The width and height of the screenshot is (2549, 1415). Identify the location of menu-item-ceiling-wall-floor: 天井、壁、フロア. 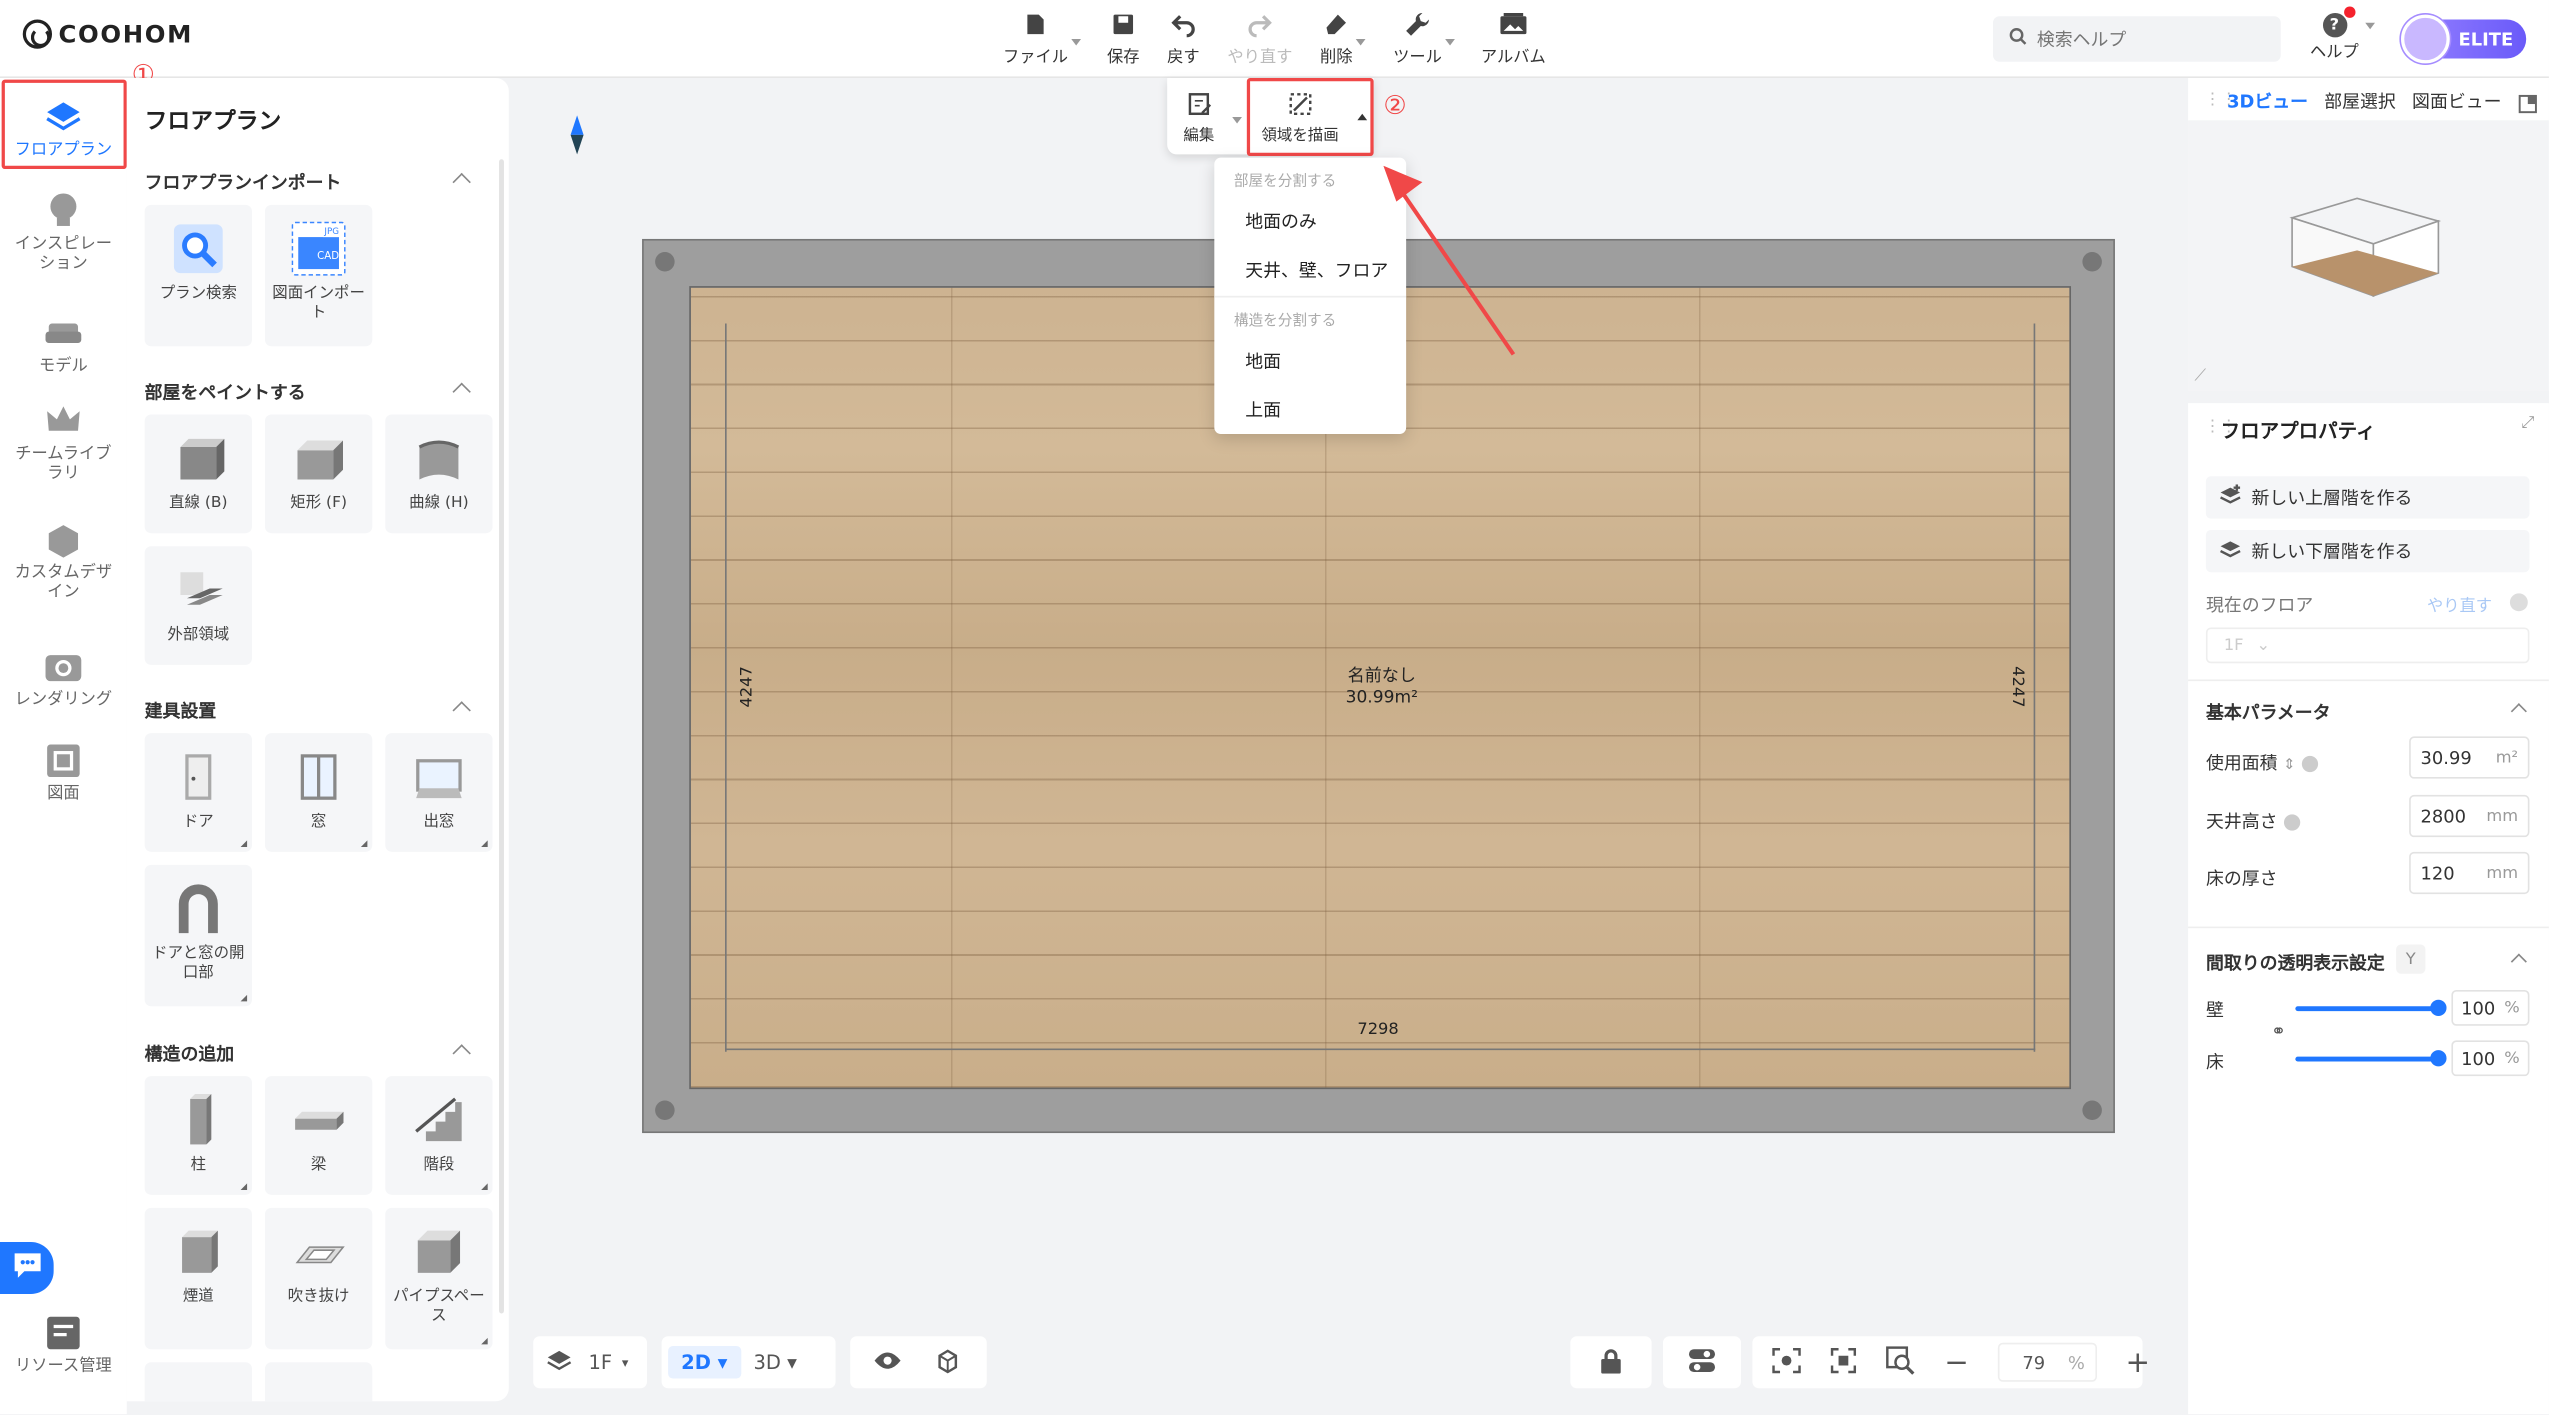
(1316, 270).